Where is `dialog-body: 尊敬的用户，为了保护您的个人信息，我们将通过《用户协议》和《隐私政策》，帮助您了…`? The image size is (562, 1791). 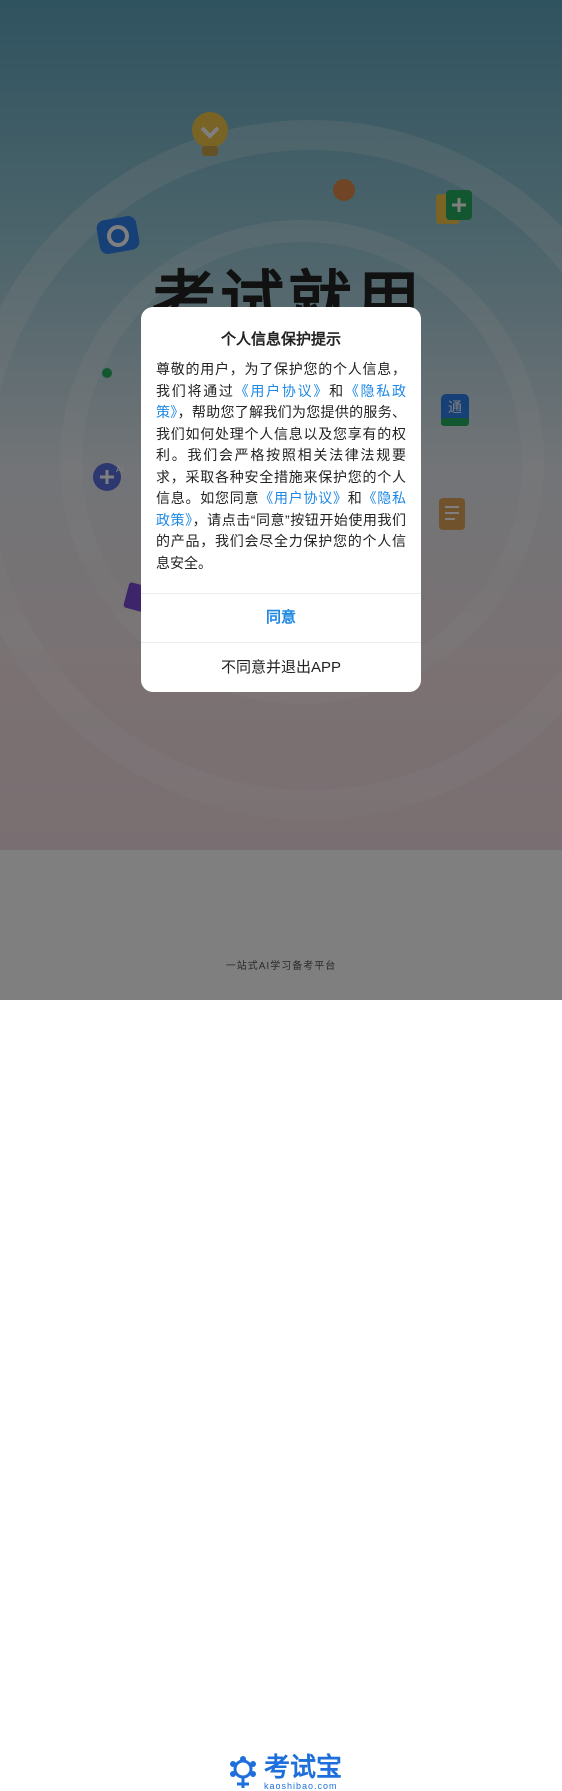
dialog-body: 尊敬的用户，为了保护您的个人信息，我们将通过《用户协议》和《隐私政策》，帮助您了… is located at coordinates (281, 466).